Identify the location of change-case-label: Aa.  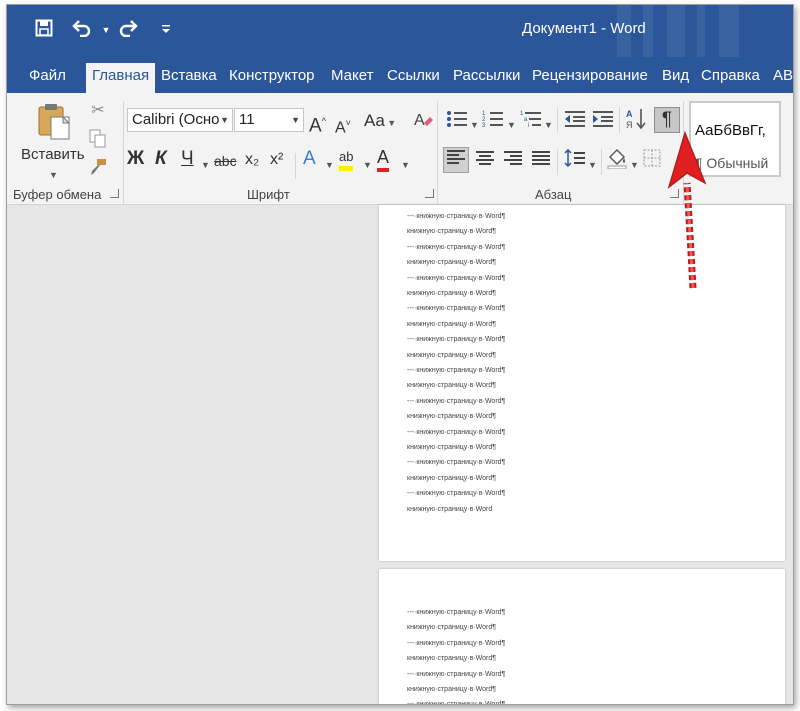
(374, 120).